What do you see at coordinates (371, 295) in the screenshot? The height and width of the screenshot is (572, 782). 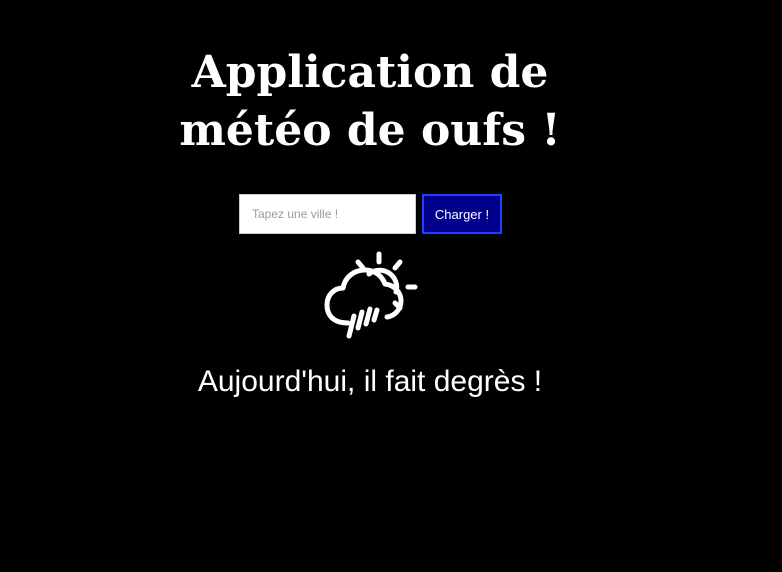 I see `rain-sun-icon` at bounding box center [371, 295].